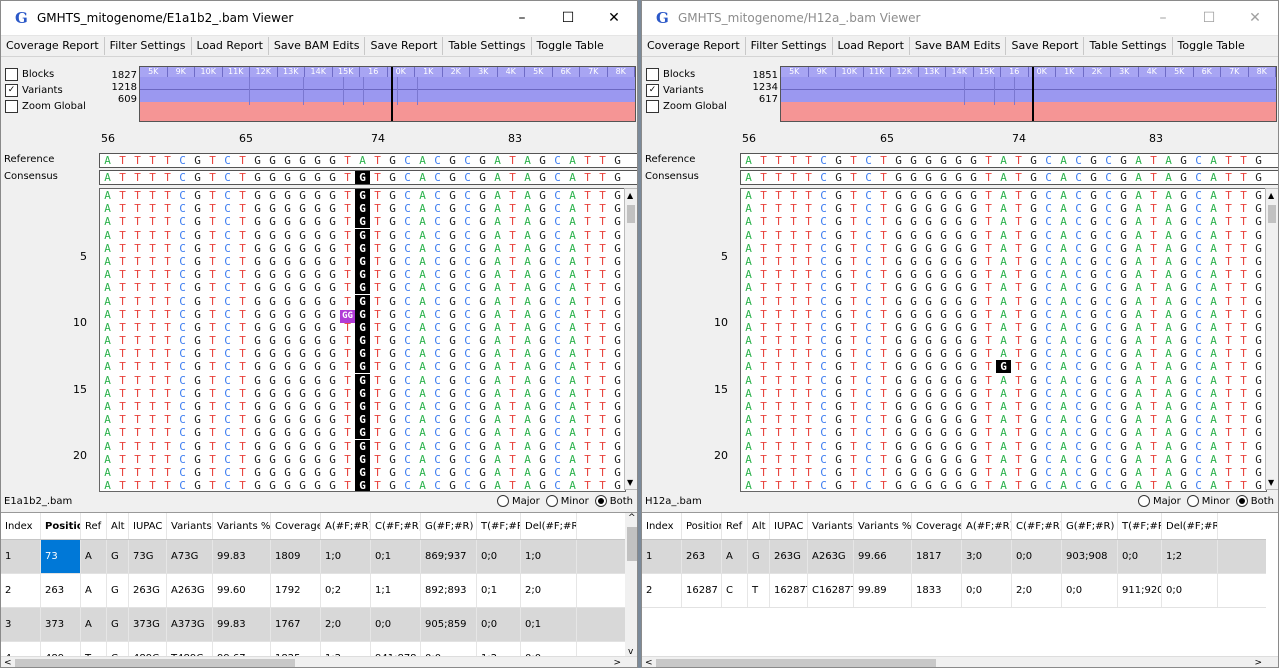  What do you see at coordinates (319, 661) in the screenshot?
I see `table-horizontal-scrollbar: < >` at bounding box center [319, 661].